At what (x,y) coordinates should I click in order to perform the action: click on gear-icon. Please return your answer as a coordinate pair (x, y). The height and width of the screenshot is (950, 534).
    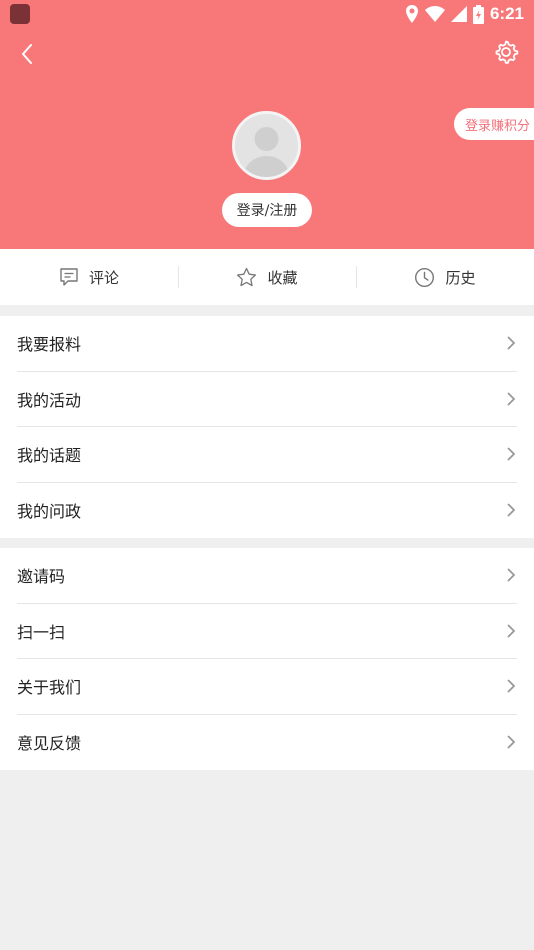
    Looking at the image, I should click on (507, 52).